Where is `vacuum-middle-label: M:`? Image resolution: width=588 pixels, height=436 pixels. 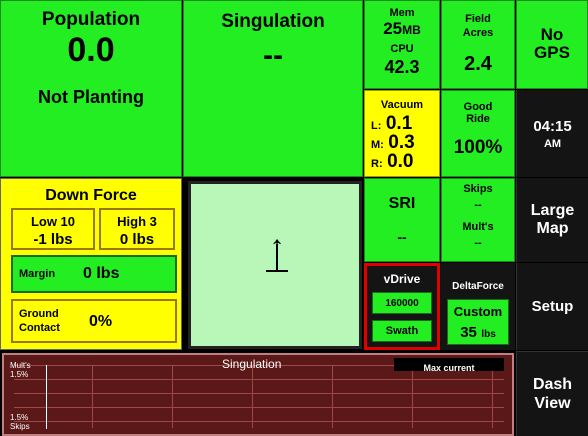
vacuum-middle-label: M: is located at coordinates (377, 145).